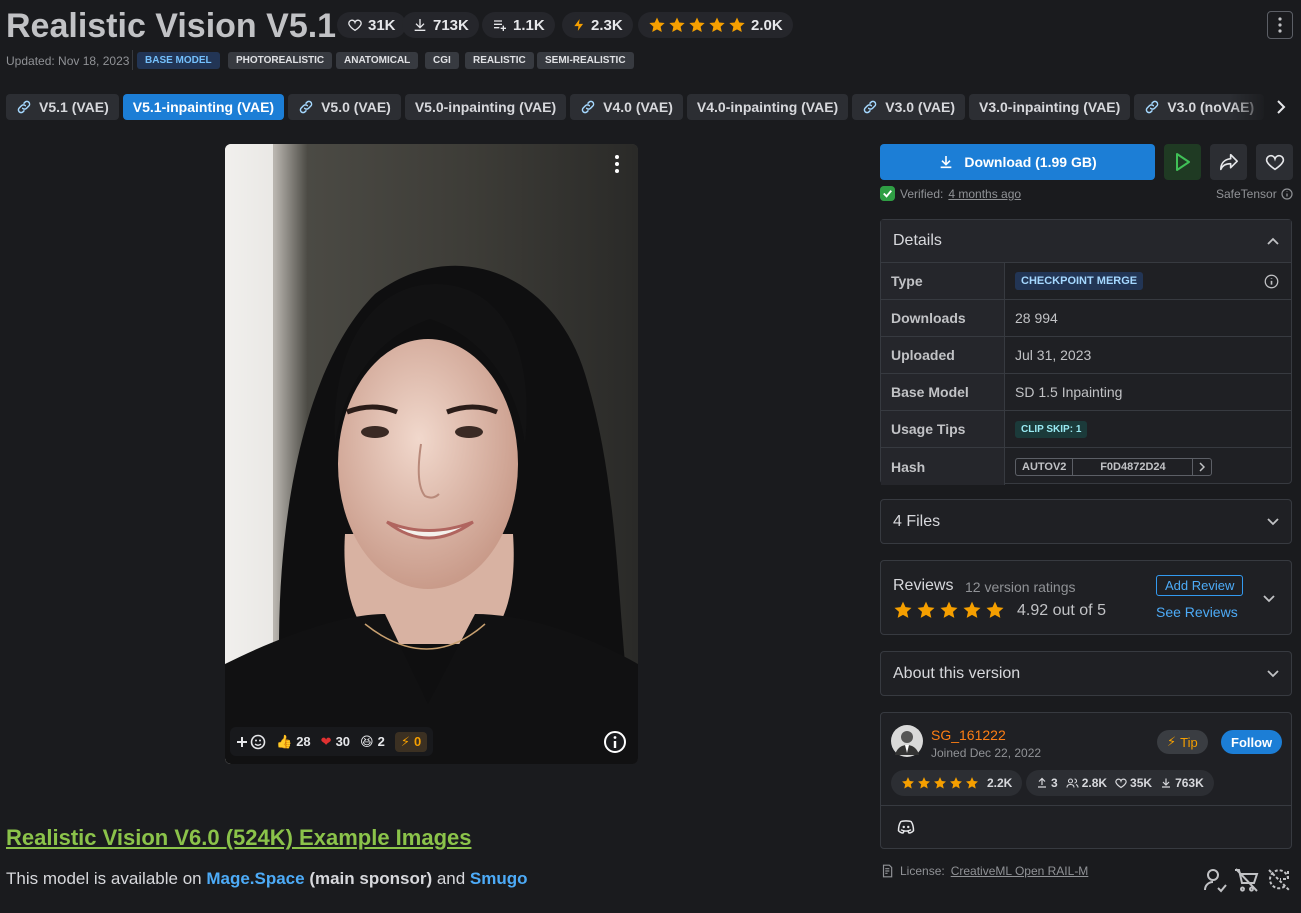  I want to click on add-reaction-icon, so click(251, 741).